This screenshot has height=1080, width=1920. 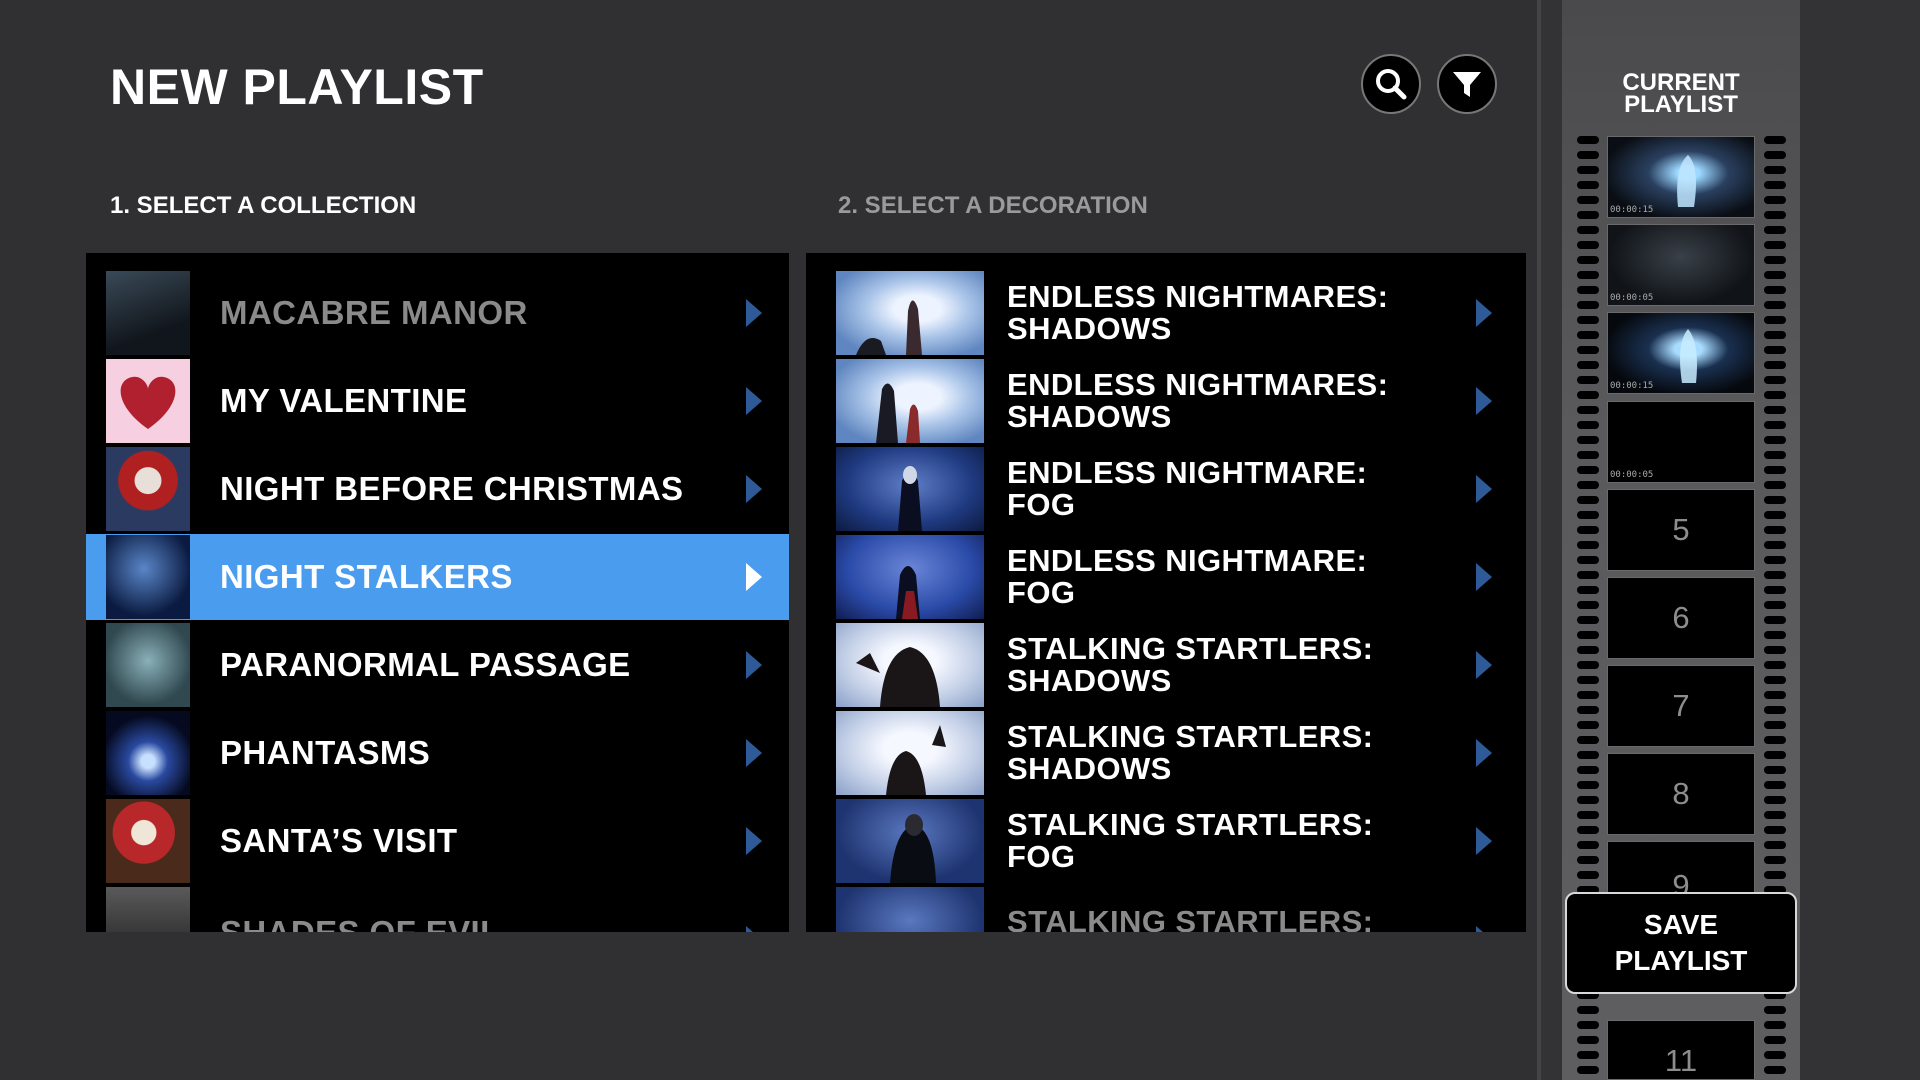 What do you see at coordinates (1681, 530) in the screenshot?
I see `playlist-slot-5: 5` at bounding box center [1681, 530].